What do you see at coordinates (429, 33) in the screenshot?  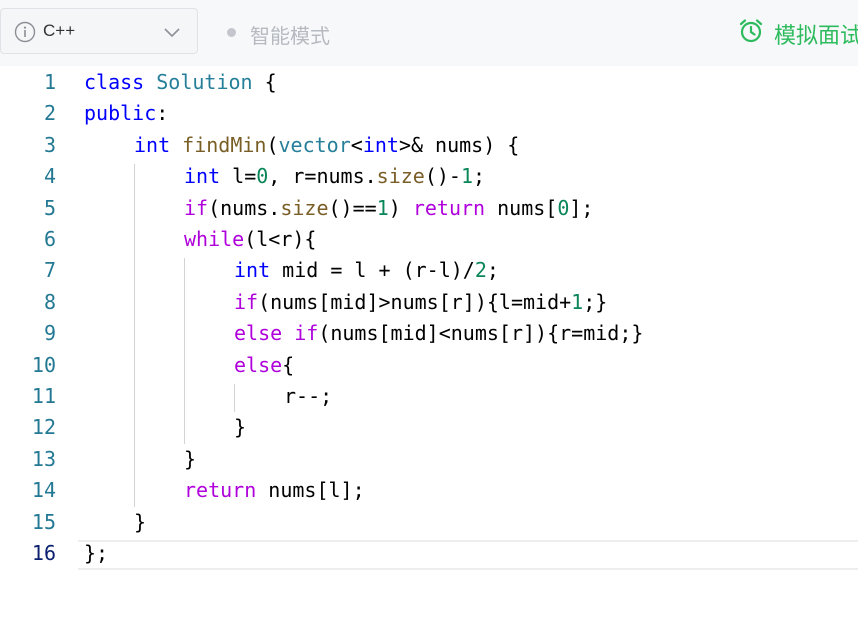 I see `editor-toolbar: C++ 智能模式 模拟面试` at bounding box center [429, 33].